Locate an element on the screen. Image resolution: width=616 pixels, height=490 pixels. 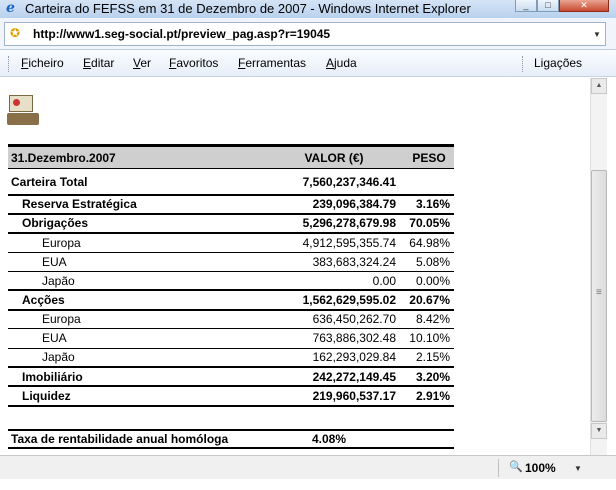
maximize-button: □ is located at coordinates (548, 6).